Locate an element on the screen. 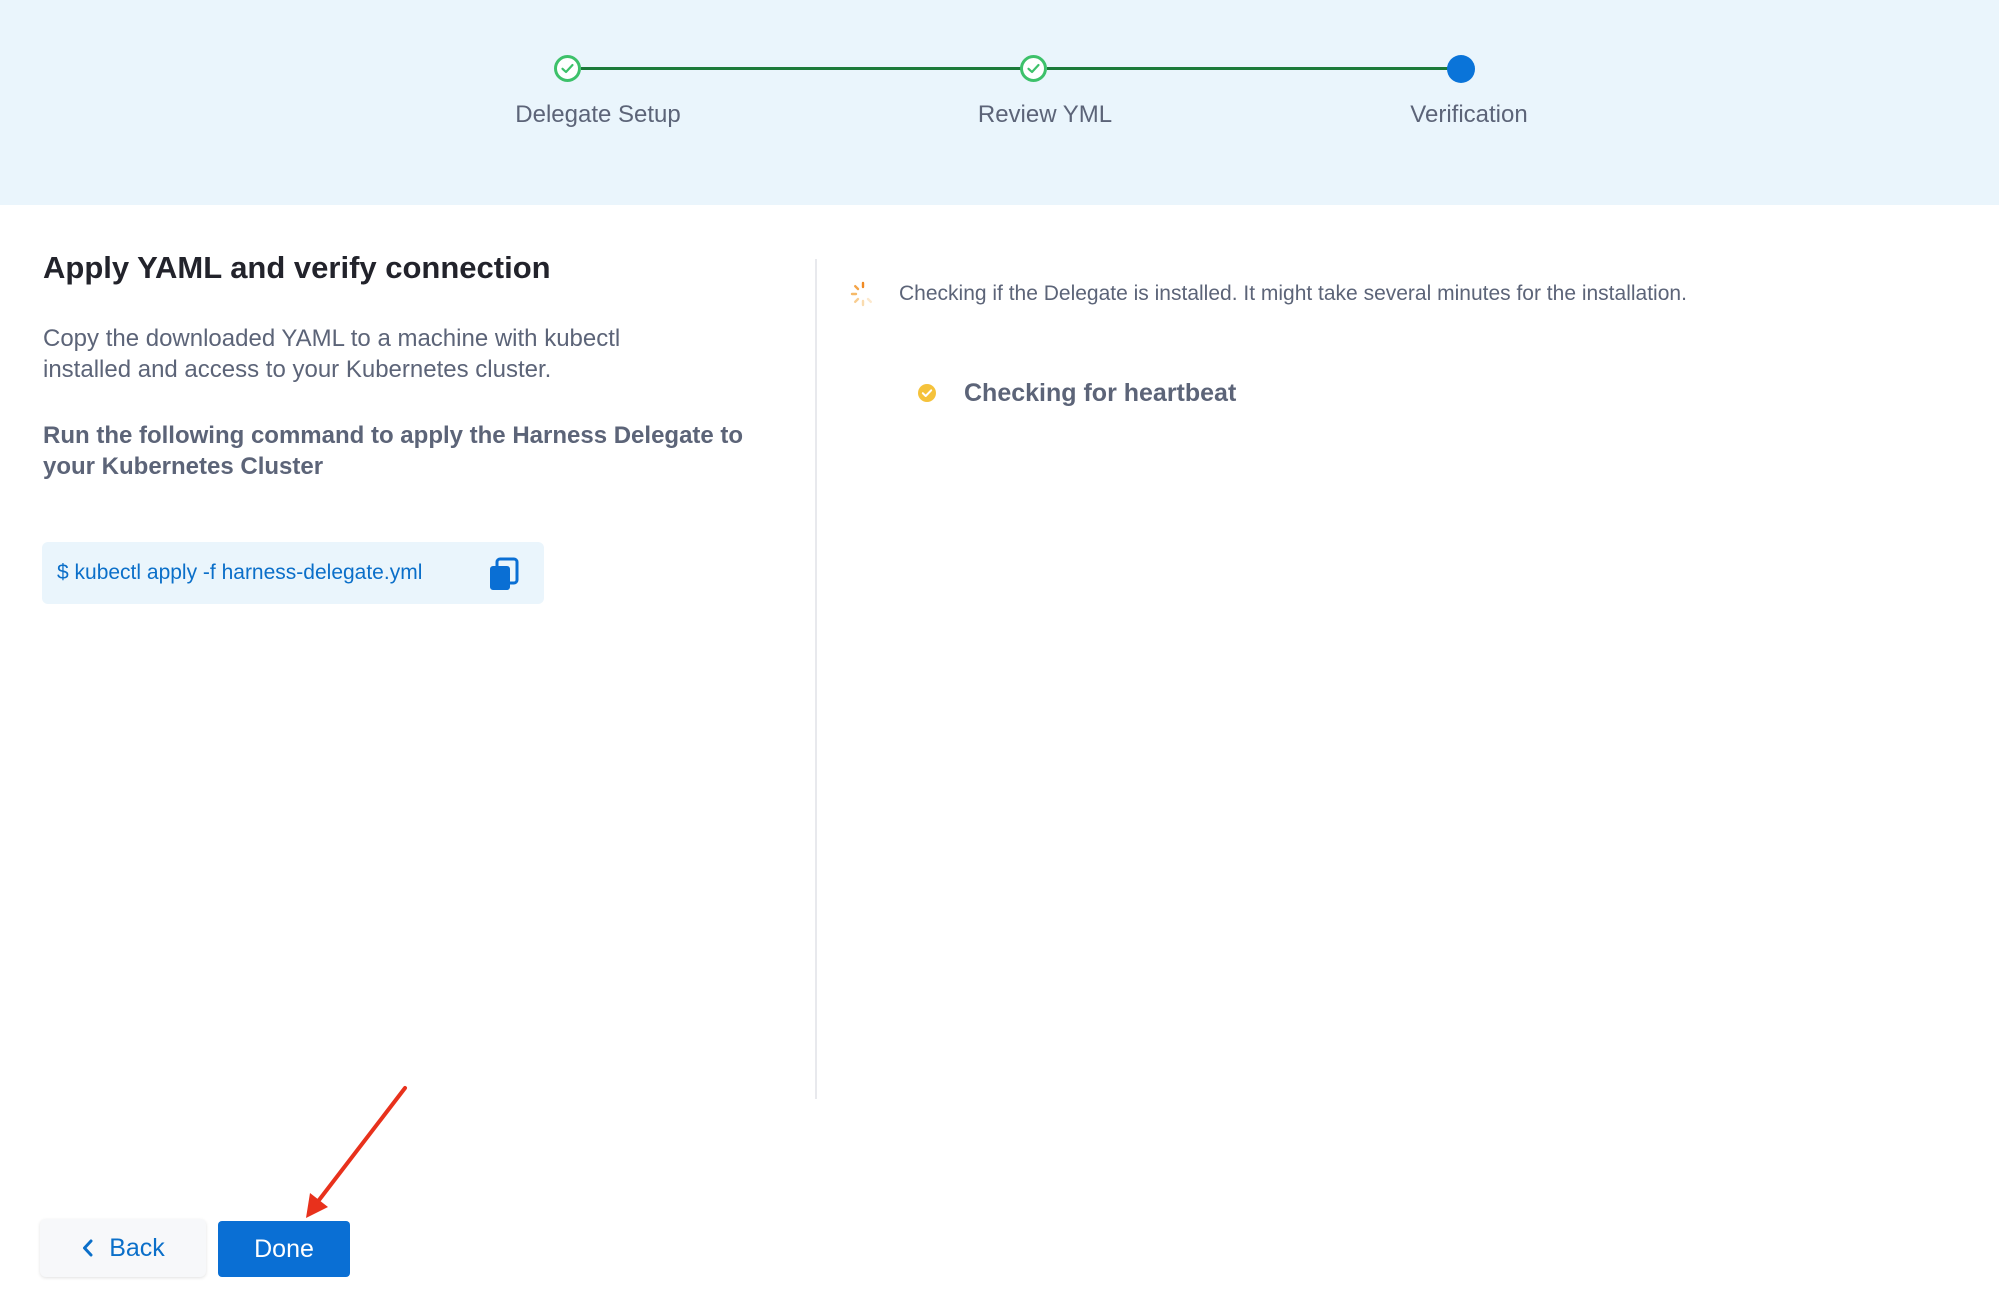 The width and height of the screenshot is (1999, 1305). panel-divider is located at coordinates (816, 679).